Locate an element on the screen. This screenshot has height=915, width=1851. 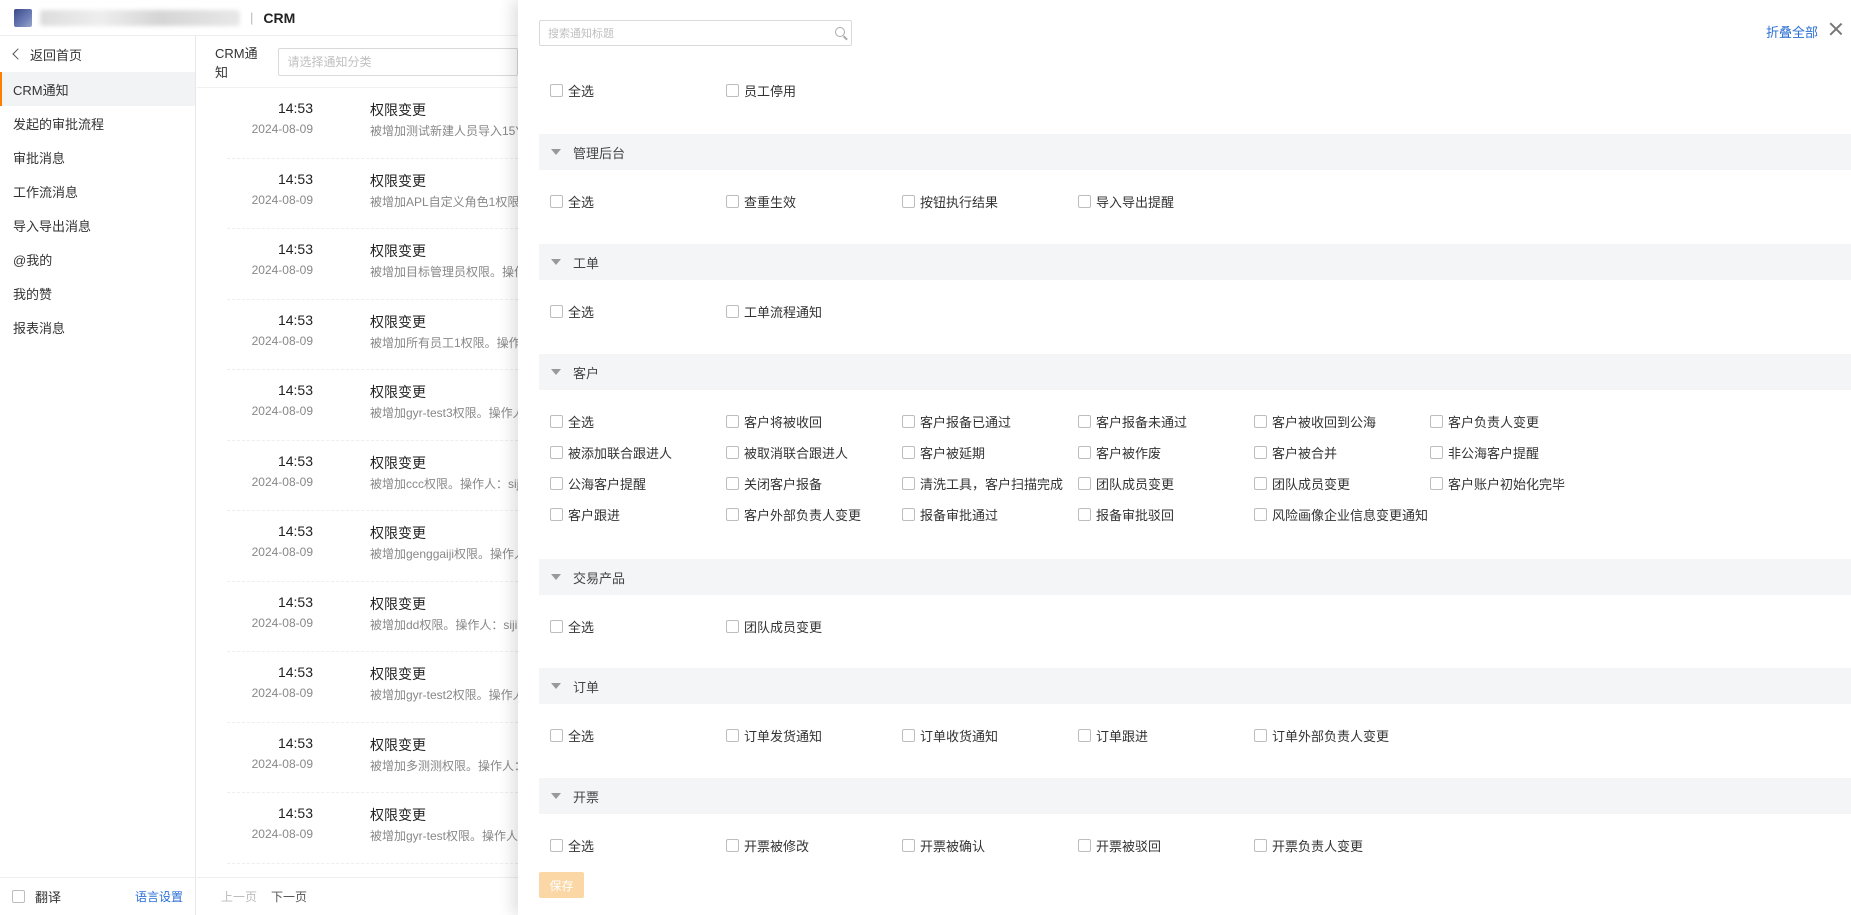
section-header: 订单 is located at coordinates (1195, 686).